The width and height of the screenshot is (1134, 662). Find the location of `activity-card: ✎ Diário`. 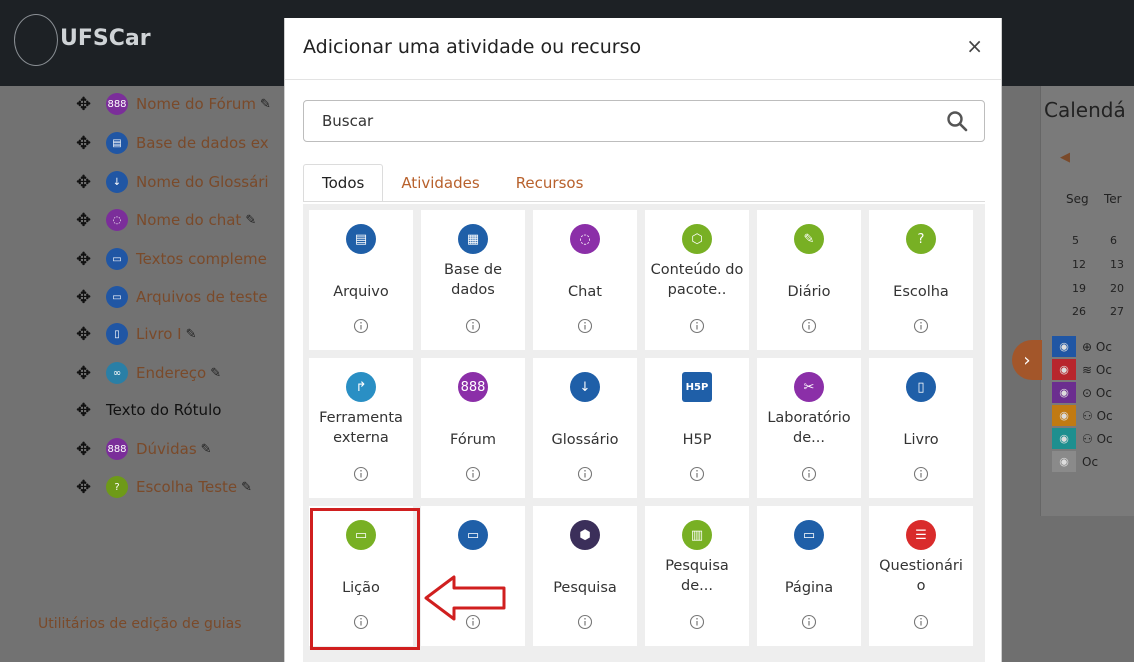

activity-card: ✎ Diário is located at coordinates (809, 280).